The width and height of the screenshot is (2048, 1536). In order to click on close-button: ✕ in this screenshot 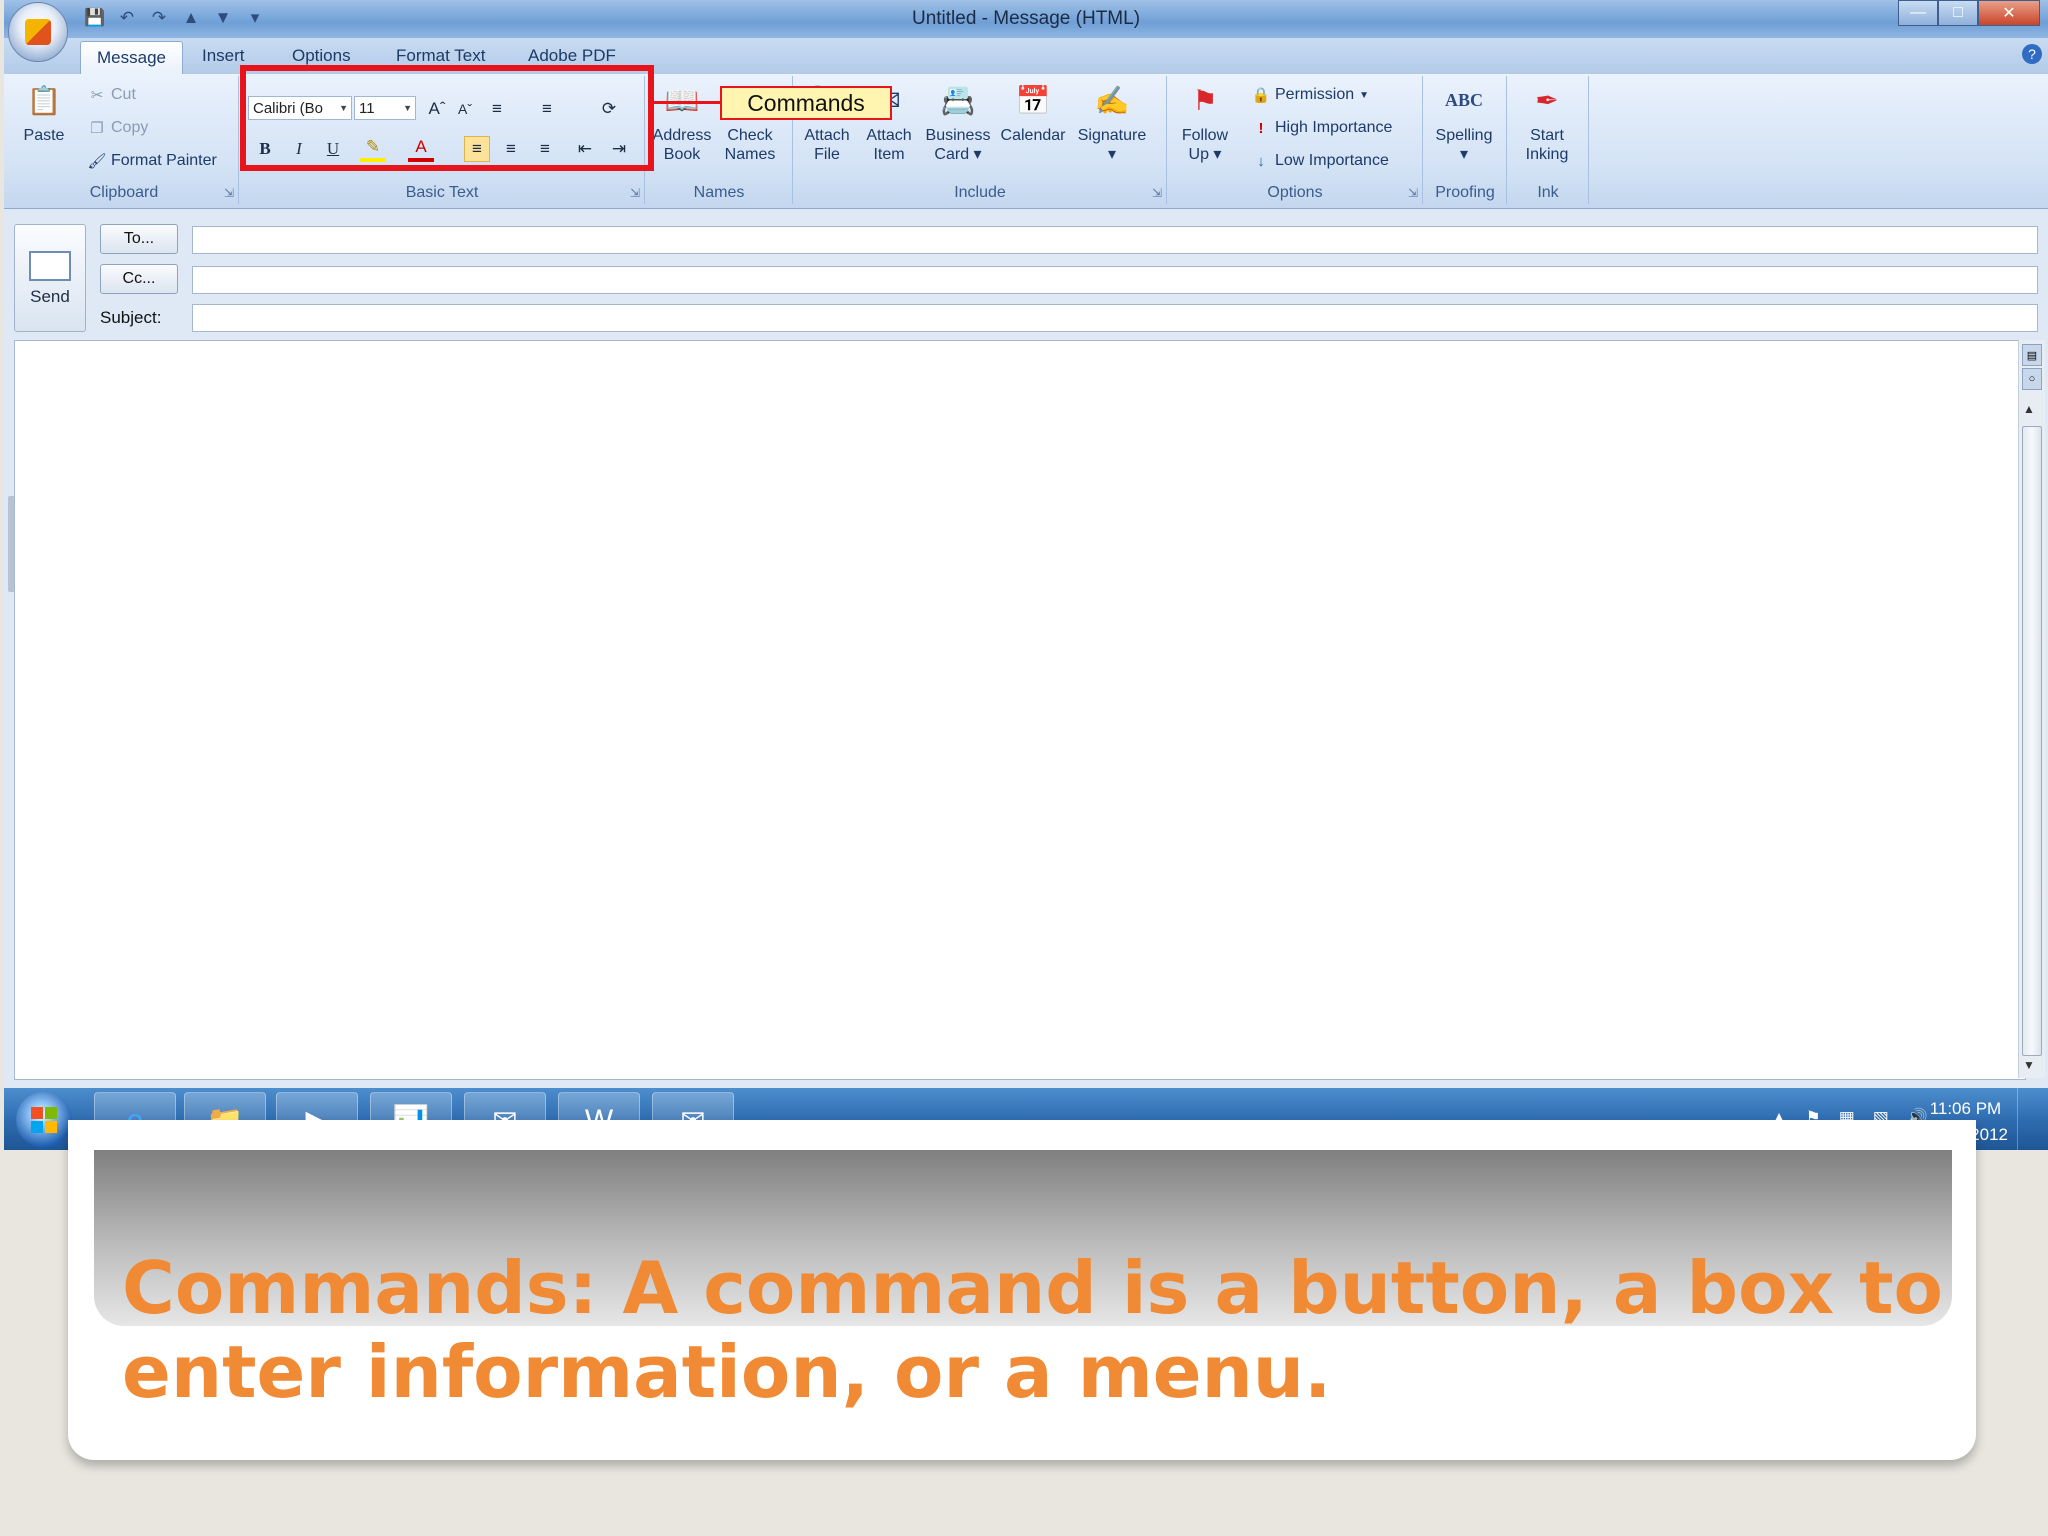, I will do `click(2009, 13)`.